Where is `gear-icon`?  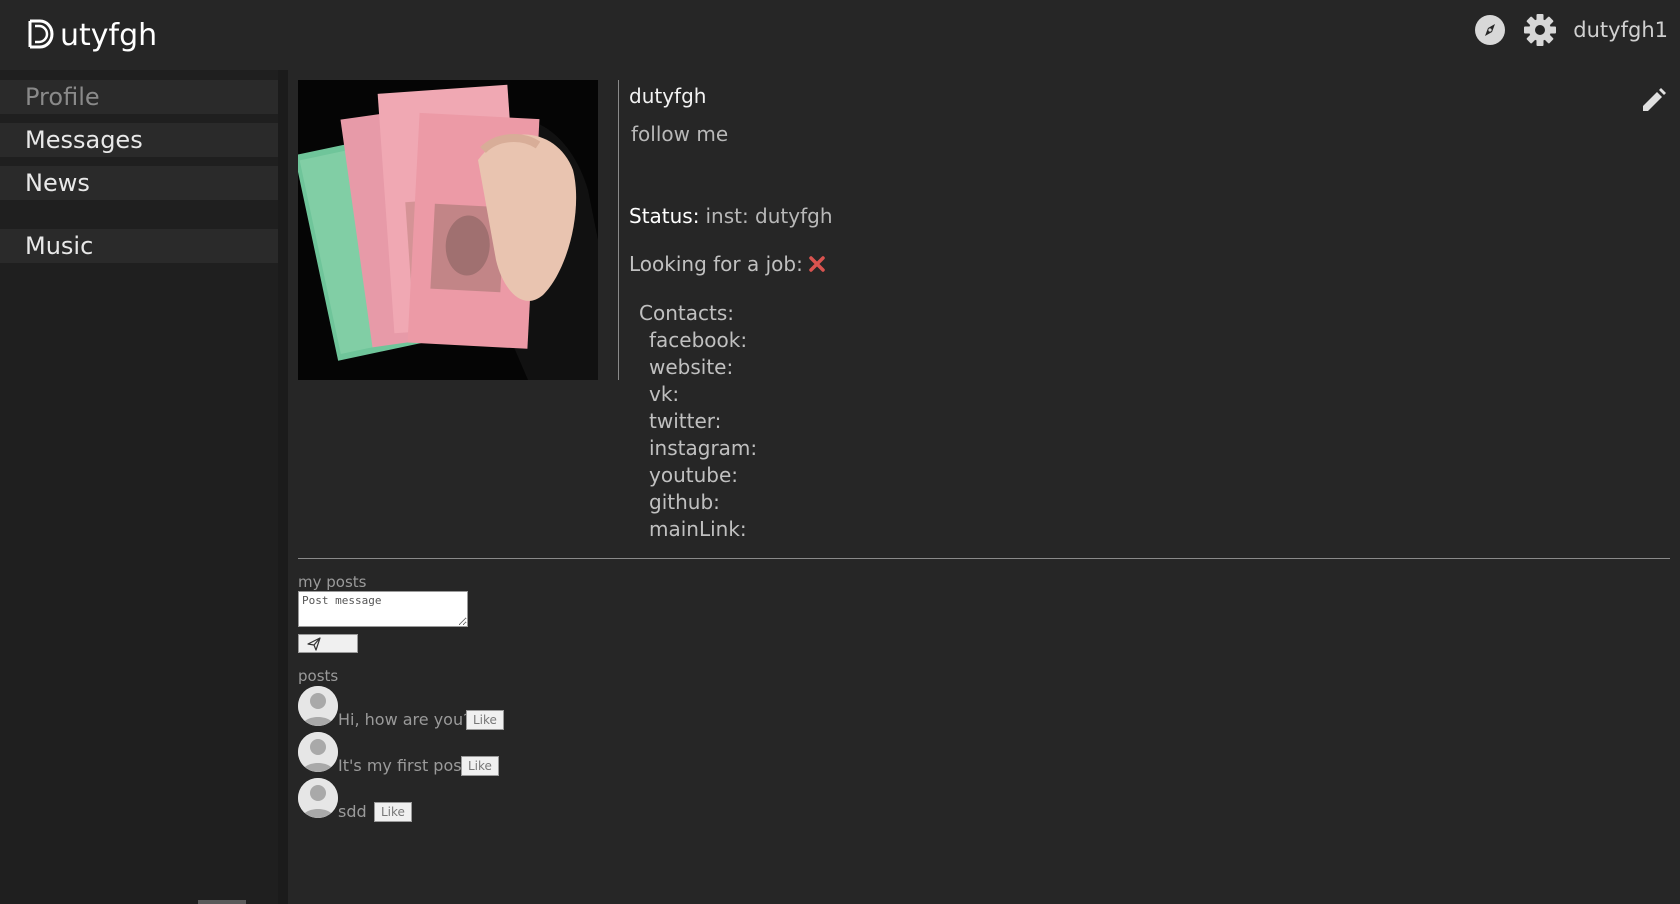
gear-icon is located at coordinates (1540, 30).